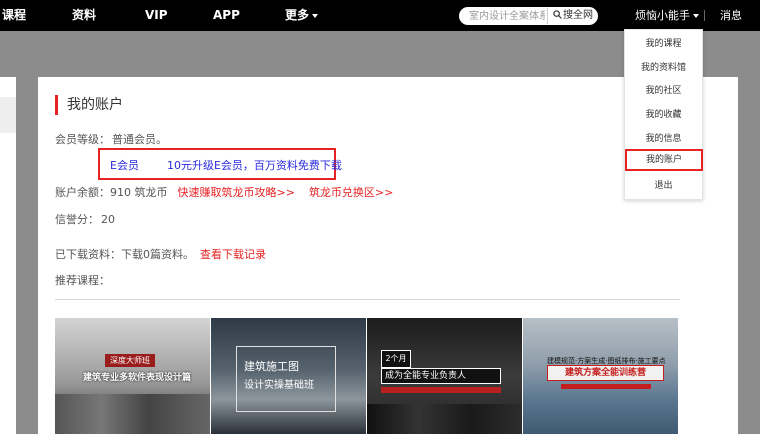 This screenshot has height=434, width=760. I want to click on nav-materials: 资料, so click(84, 15).